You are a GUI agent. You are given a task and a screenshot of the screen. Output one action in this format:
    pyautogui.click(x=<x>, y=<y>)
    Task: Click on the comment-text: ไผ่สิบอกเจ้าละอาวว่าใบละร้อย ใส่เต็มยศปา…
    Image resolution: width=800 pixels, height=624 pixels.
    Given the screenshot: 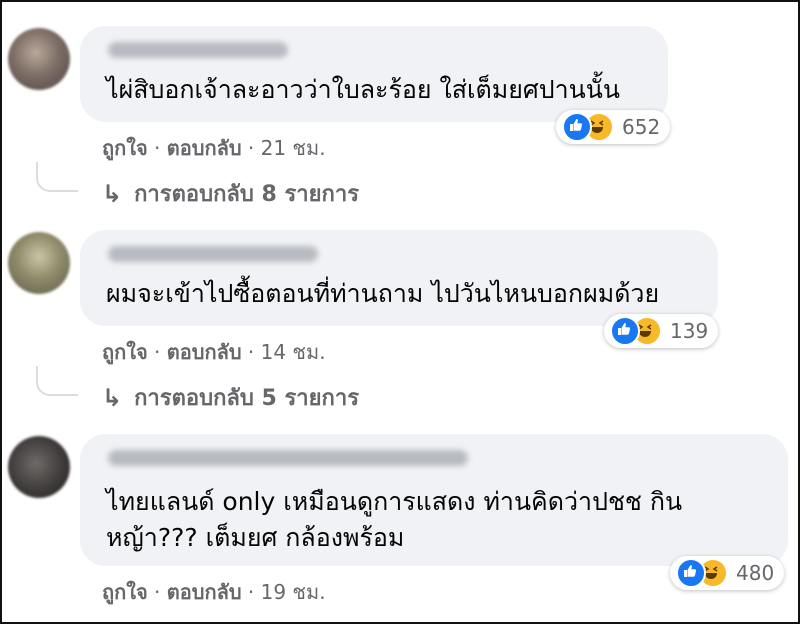 What is the action you would take?
    pyautogui.click(x=363, y=89)
    